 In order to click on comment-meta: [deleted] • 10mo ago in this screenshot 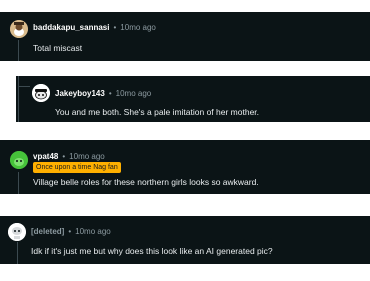, I will do `click(71, 231)`.